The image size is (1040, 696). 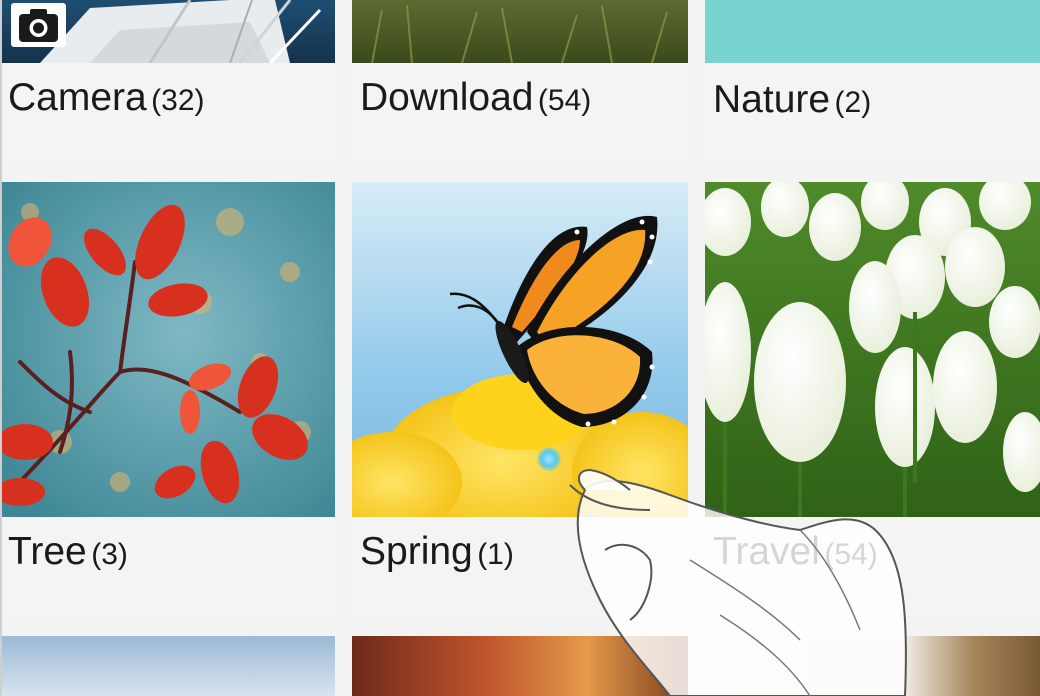 What do you see at coordinates (178, 100) in the screenshot?
I see `album-count: (32)` at bounding box center [178, 100].